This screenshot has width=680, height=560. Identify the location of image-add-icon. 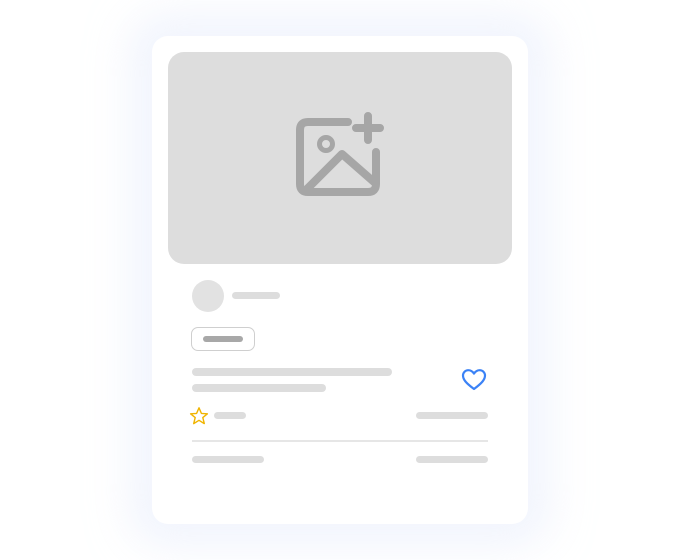
(340, 154).